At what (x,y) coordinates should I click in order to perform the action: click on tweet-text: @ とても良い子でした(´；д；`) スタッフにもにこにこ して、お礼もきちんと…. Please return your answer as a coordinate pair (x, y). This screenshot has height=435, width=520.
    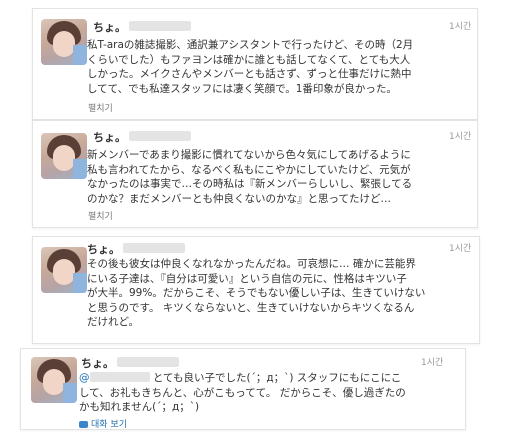
    Looking at the image, I should click on (242, 392).